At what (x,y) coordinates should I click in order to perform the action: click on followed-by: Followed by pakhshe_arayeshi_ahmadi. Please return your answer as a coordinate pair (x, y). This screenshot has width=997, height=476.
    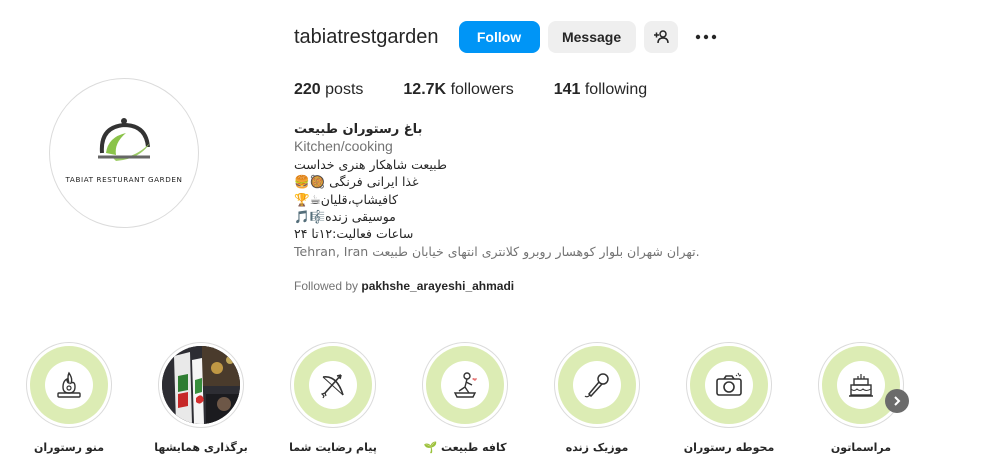
    Looking at the image, I should click on (404, 286).